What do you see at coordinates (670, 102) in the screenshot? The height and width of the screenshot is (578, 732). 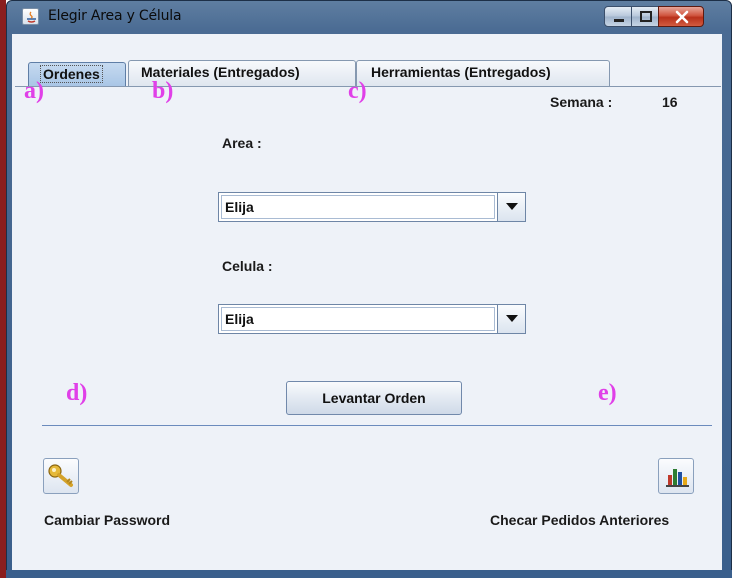 I see `week-value: 16` at bounding box center [670, 102].